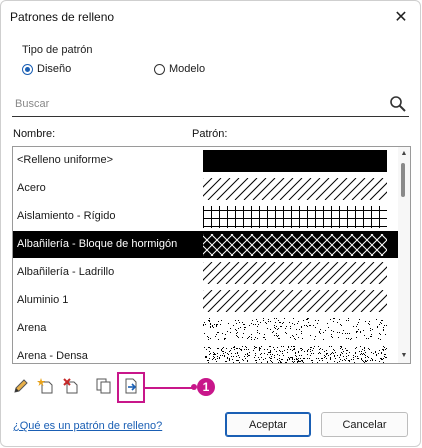 This screenshot has width=422, height=448. I want to click on import-button-highlight, so click(131, 387).